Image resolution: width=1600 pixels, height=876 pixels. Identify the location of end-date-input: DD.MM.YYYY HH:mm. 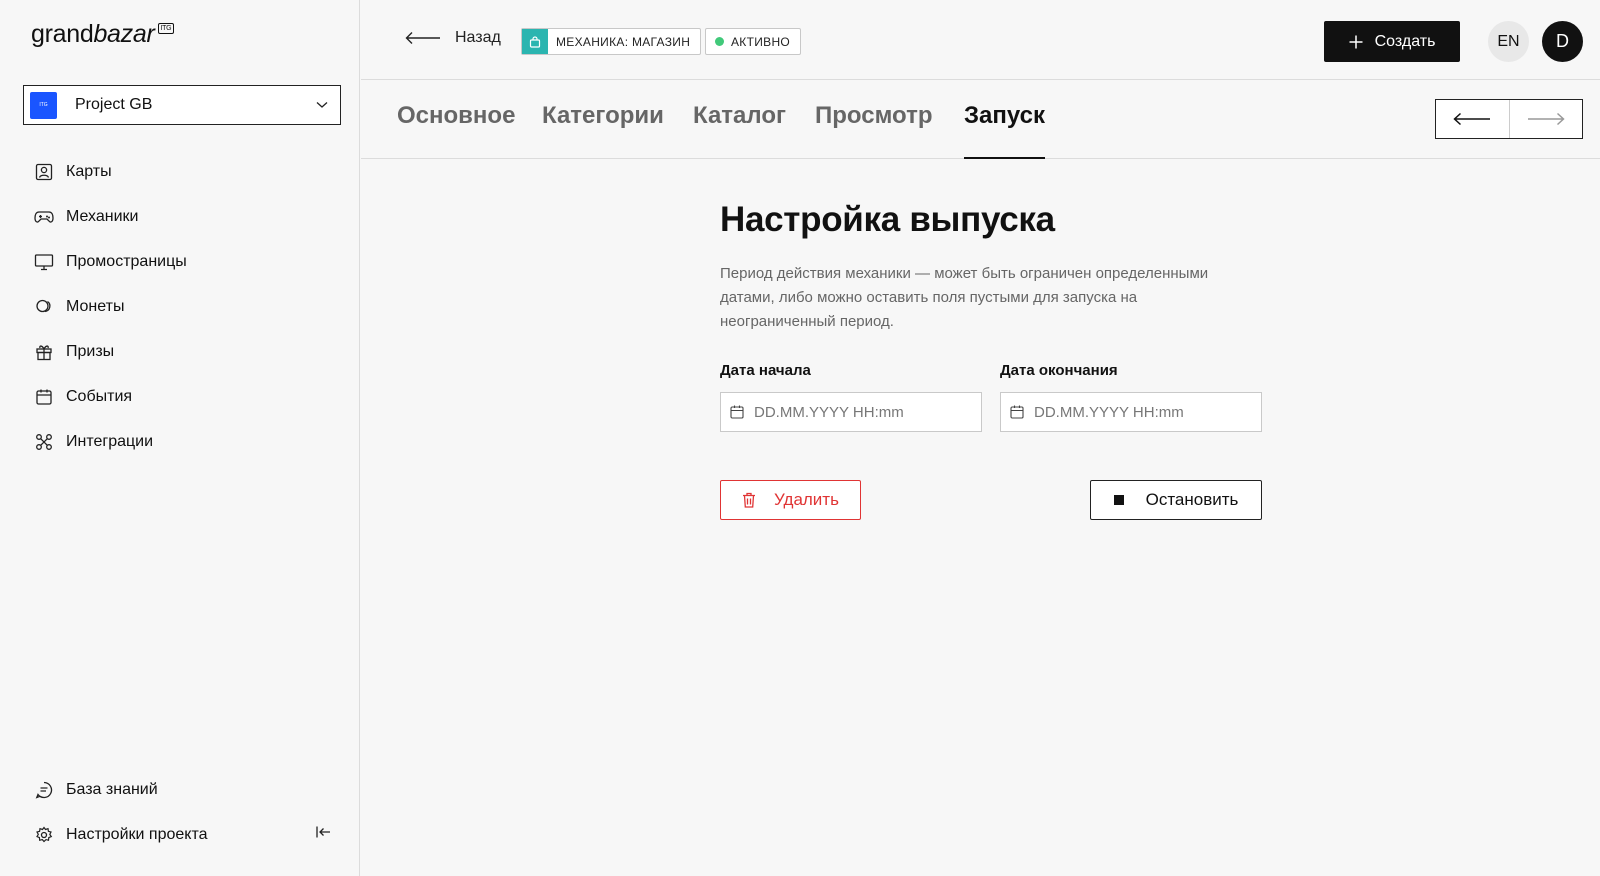
(1131, 412).